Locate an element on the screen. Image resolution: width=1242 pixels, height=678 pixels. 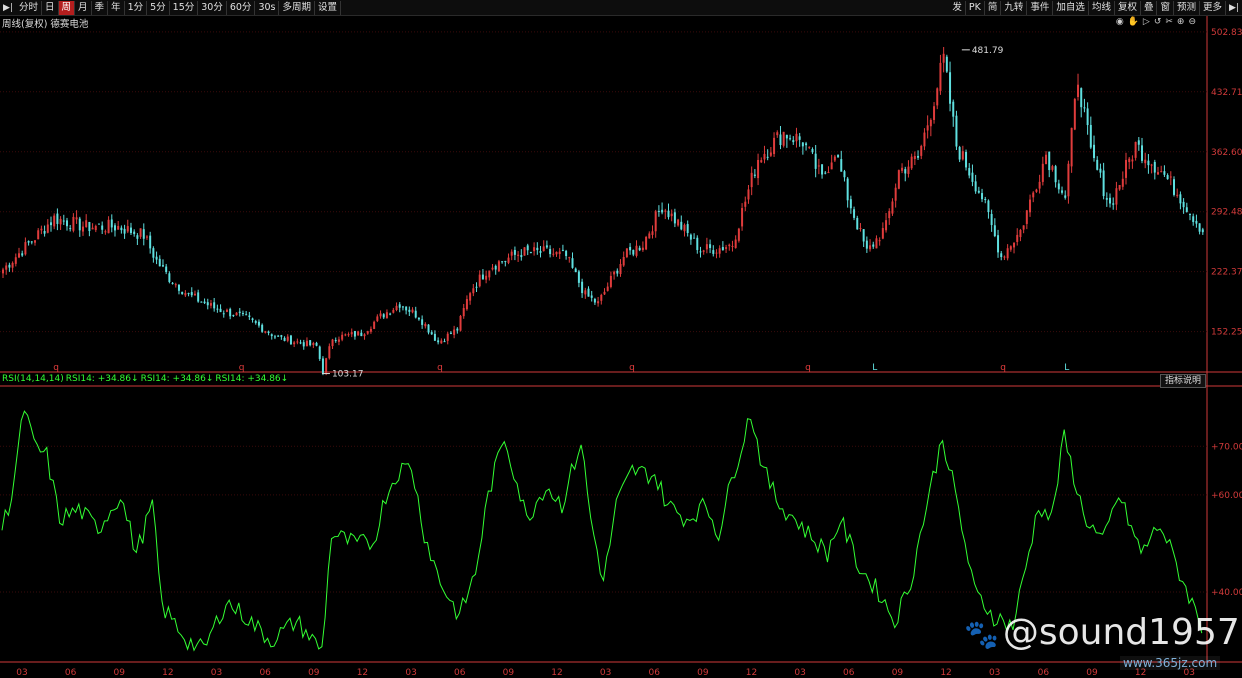
watermark: 🐾 @sound1957 is located at coordinates (1102, 632).